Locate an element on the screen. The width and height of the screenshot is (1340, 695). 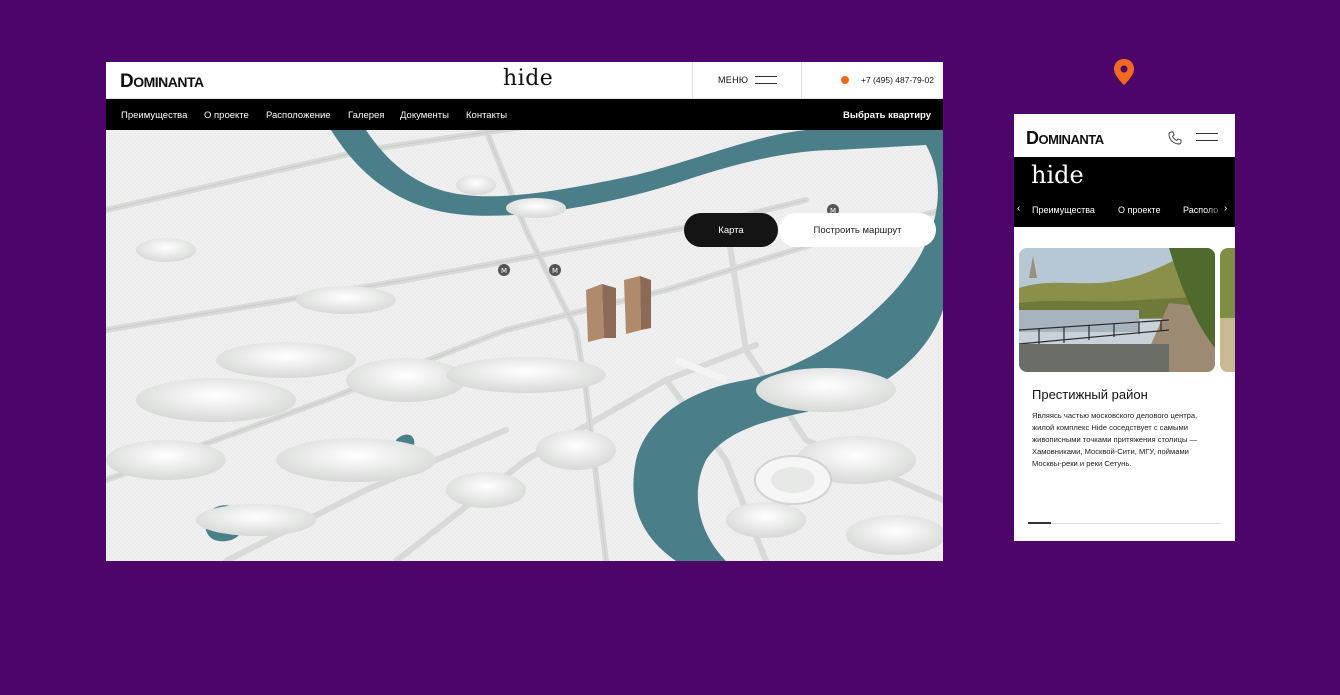
next-card-photo is located at coordinates (1227, 310).